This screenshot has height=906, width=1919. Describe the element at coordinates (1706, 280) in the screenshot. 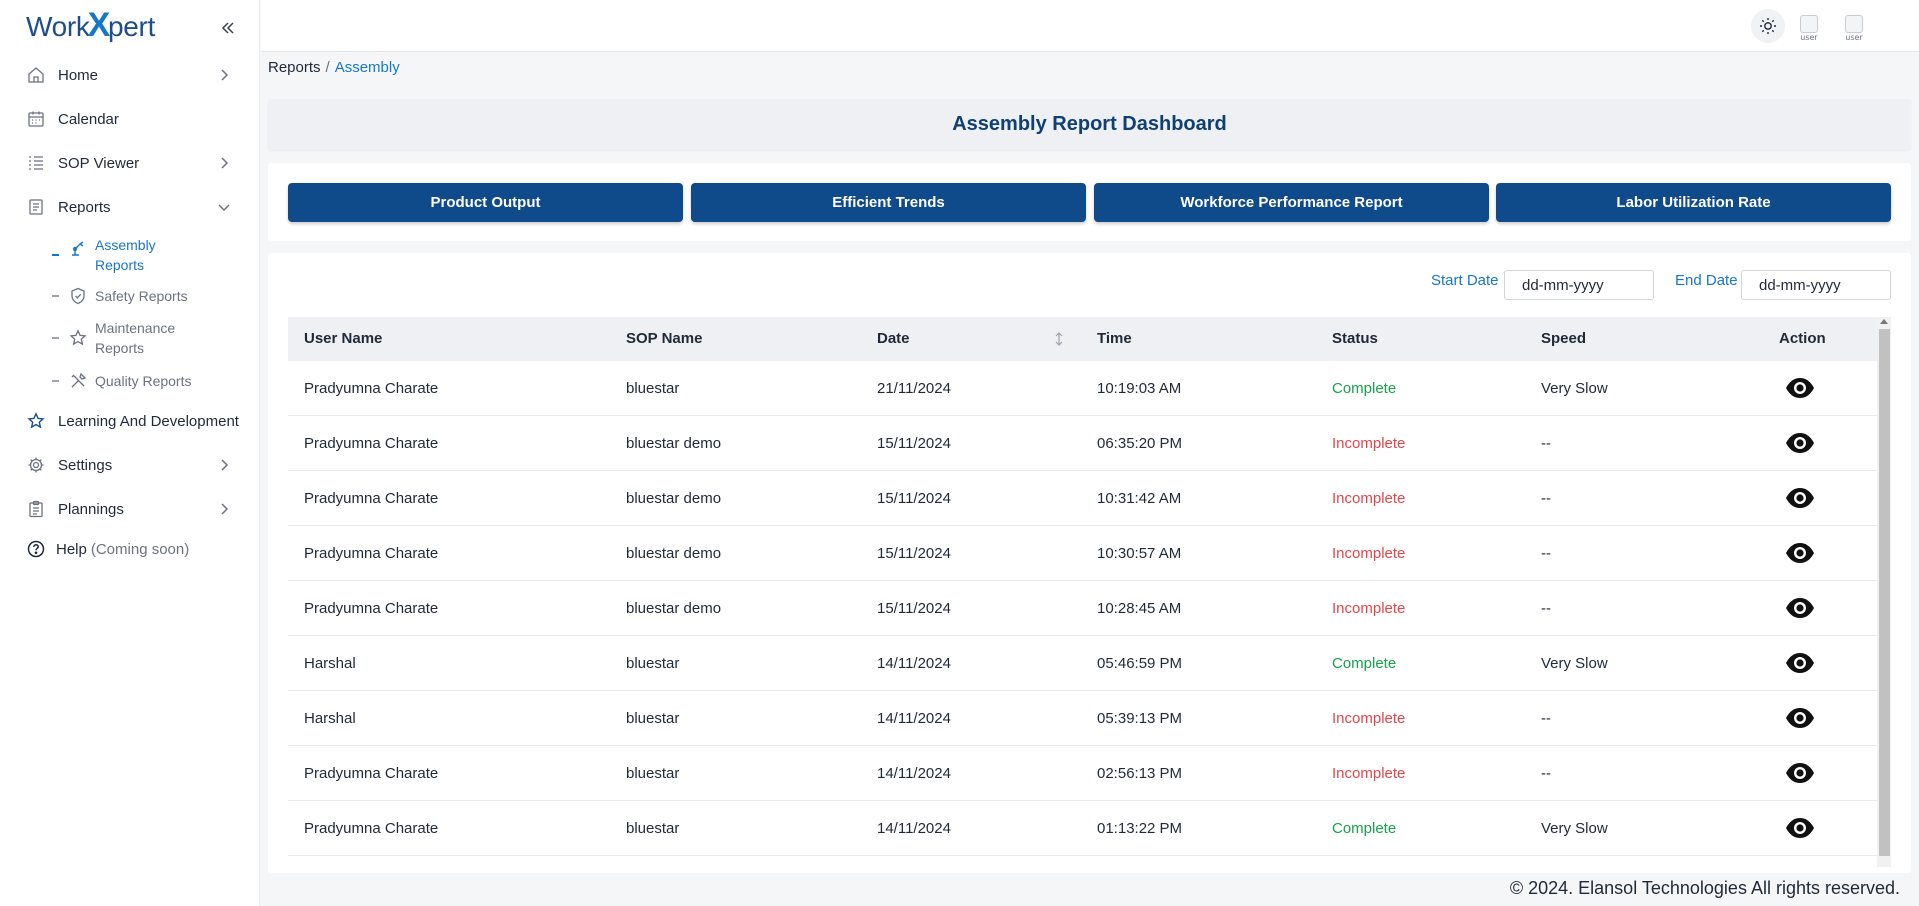

I see `end-date-label: End Date` at that location.